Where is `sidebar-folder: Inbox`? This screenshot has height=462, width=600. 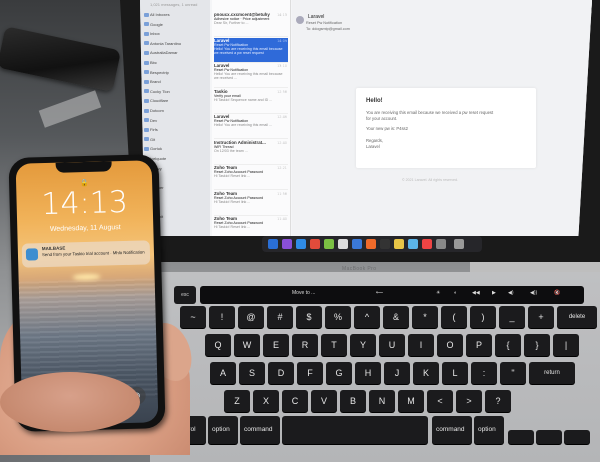 sidebar-folder: Inbox is located at coordinates (155, 33).